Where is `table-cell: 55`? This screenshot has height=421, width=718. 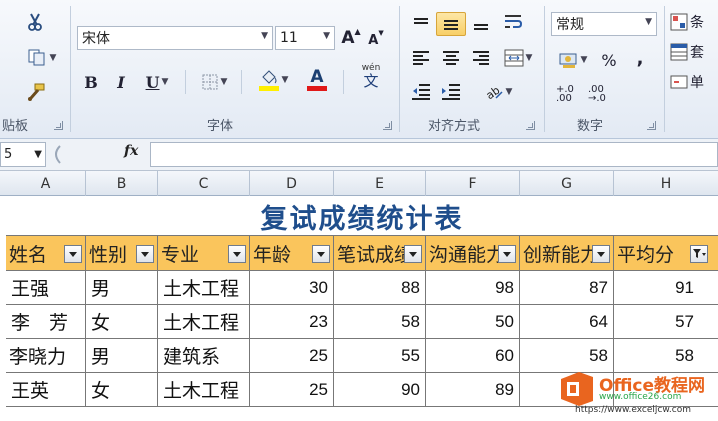
table-cell: 55 is located at coordinates (380, 355).